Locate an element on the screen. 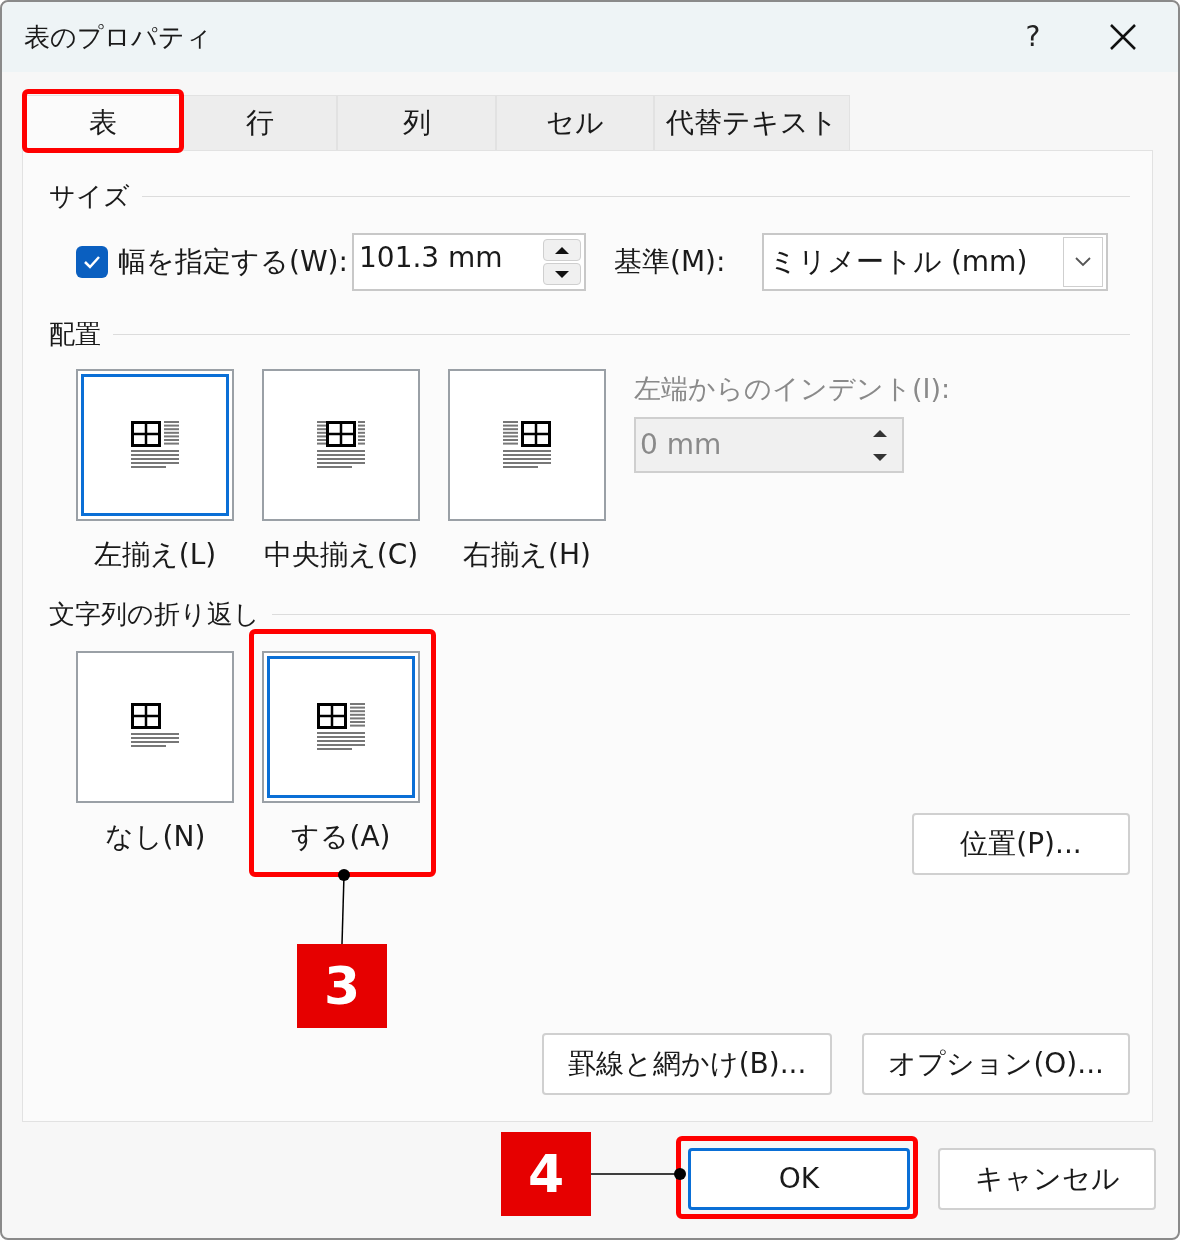 The height and width of the screenshot is (1240, 1180). section-heading: 文字列の折り返し is located at coordinates (154, 614).